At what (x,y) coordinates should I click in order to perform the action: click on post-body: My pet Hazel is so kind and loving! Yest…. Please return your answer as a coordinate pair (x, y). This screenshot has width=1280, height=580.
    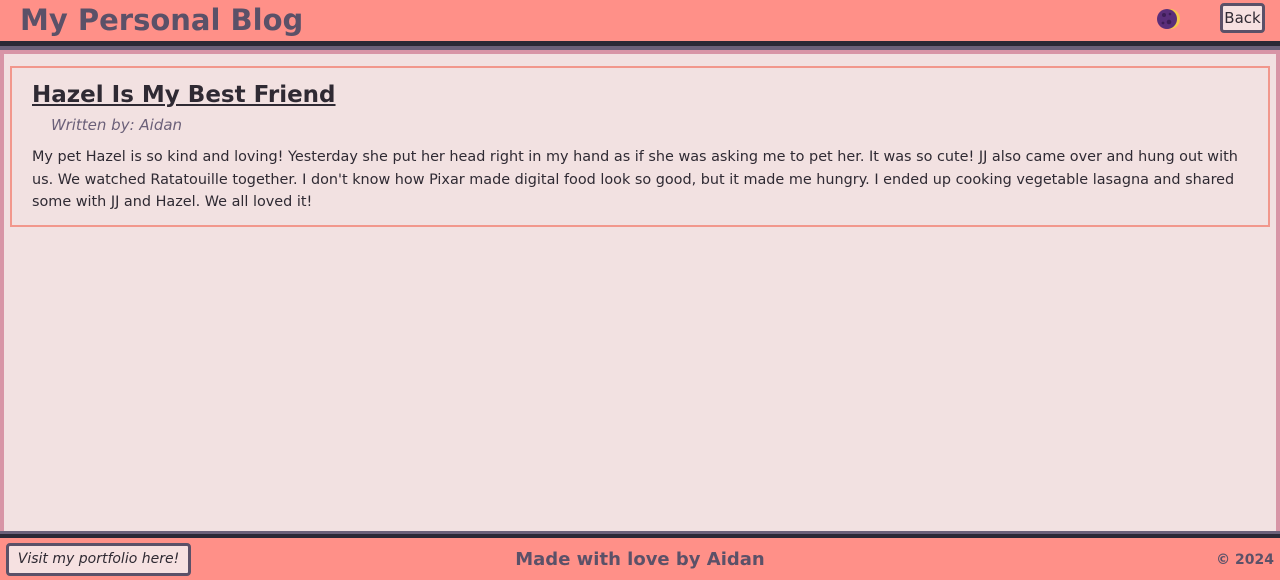
    Looking at the image, I should click on (635, 179).